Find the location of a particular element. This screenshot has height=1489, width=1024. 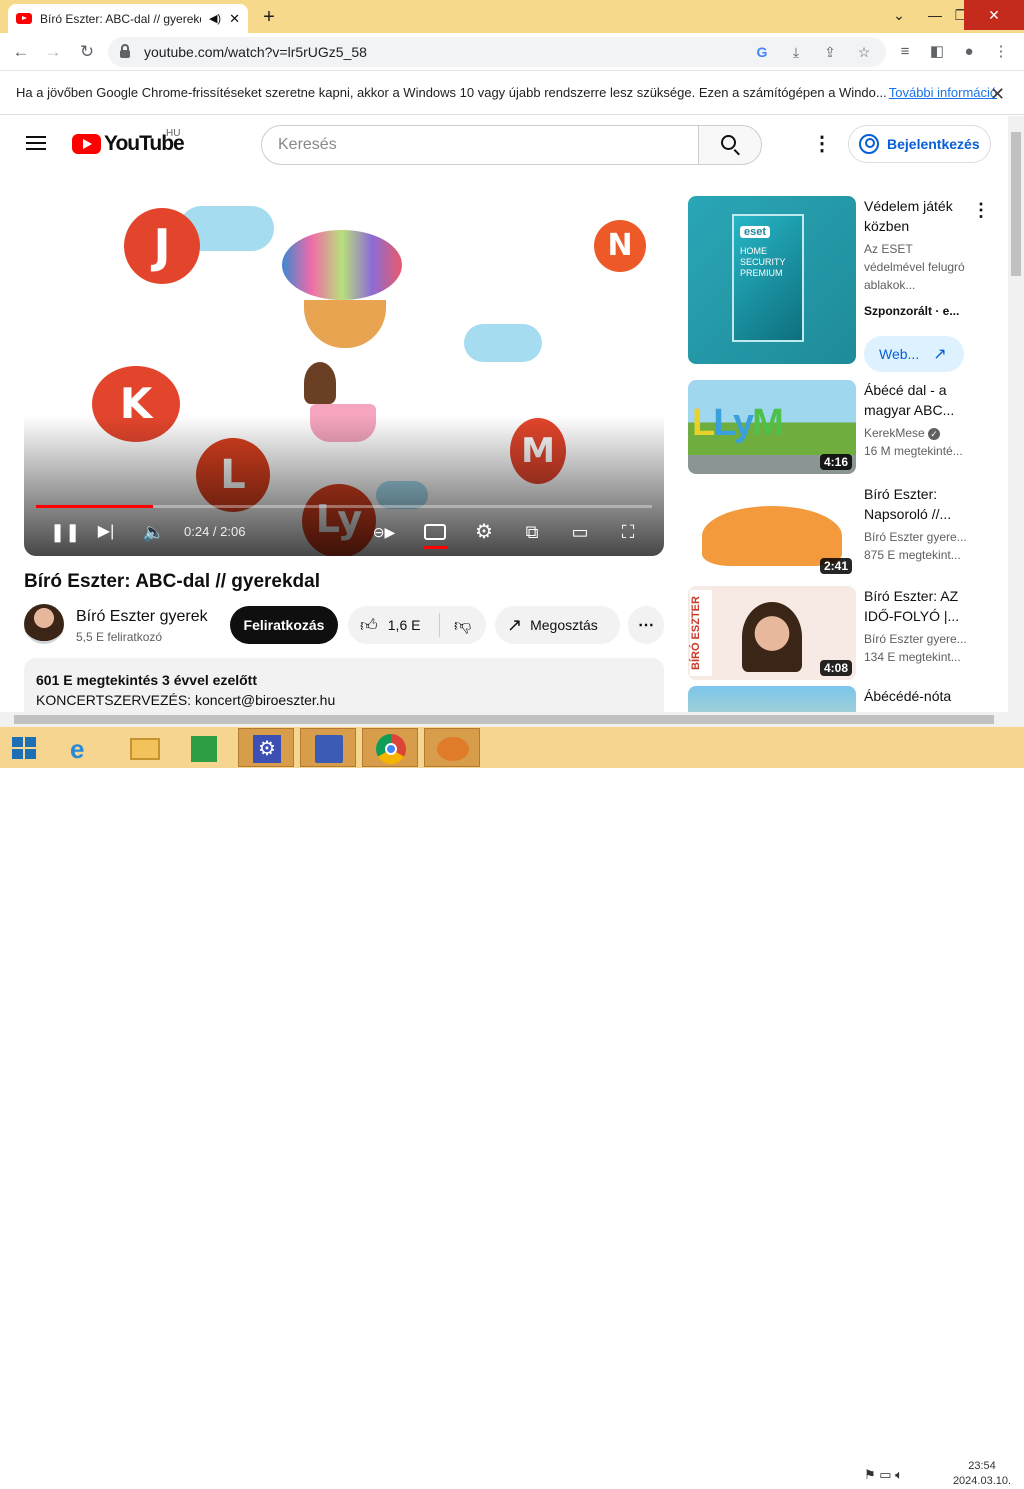

video-duration: 2:41 is located at coordinates (835, 566).